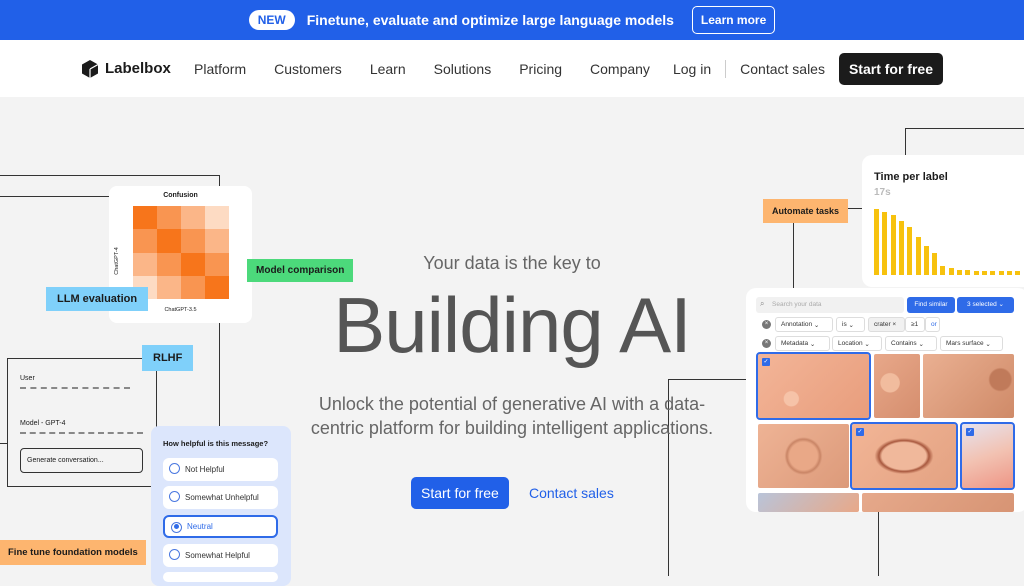 Image resolution: width=1024 pixels, height=586 pixels. I want to click on filter-is: is ⌄, so click(850, 324).